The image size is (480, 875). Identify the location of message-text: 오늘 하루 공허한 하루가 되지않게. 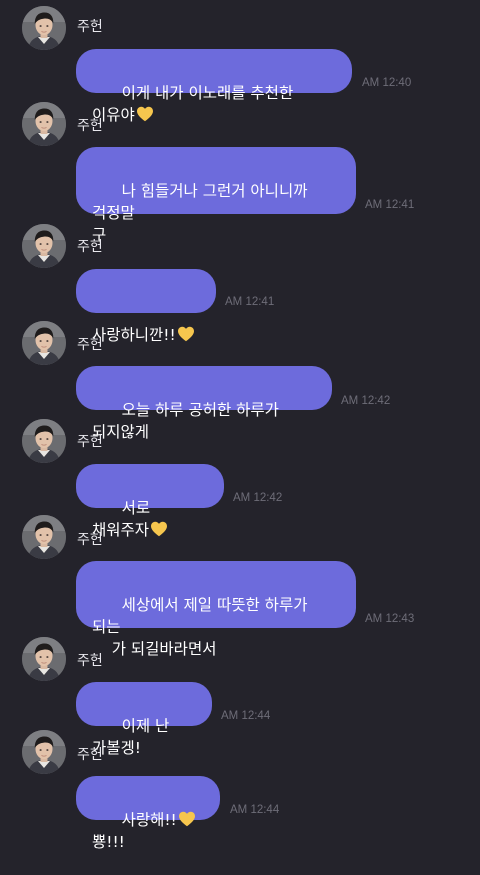
(188, 421).